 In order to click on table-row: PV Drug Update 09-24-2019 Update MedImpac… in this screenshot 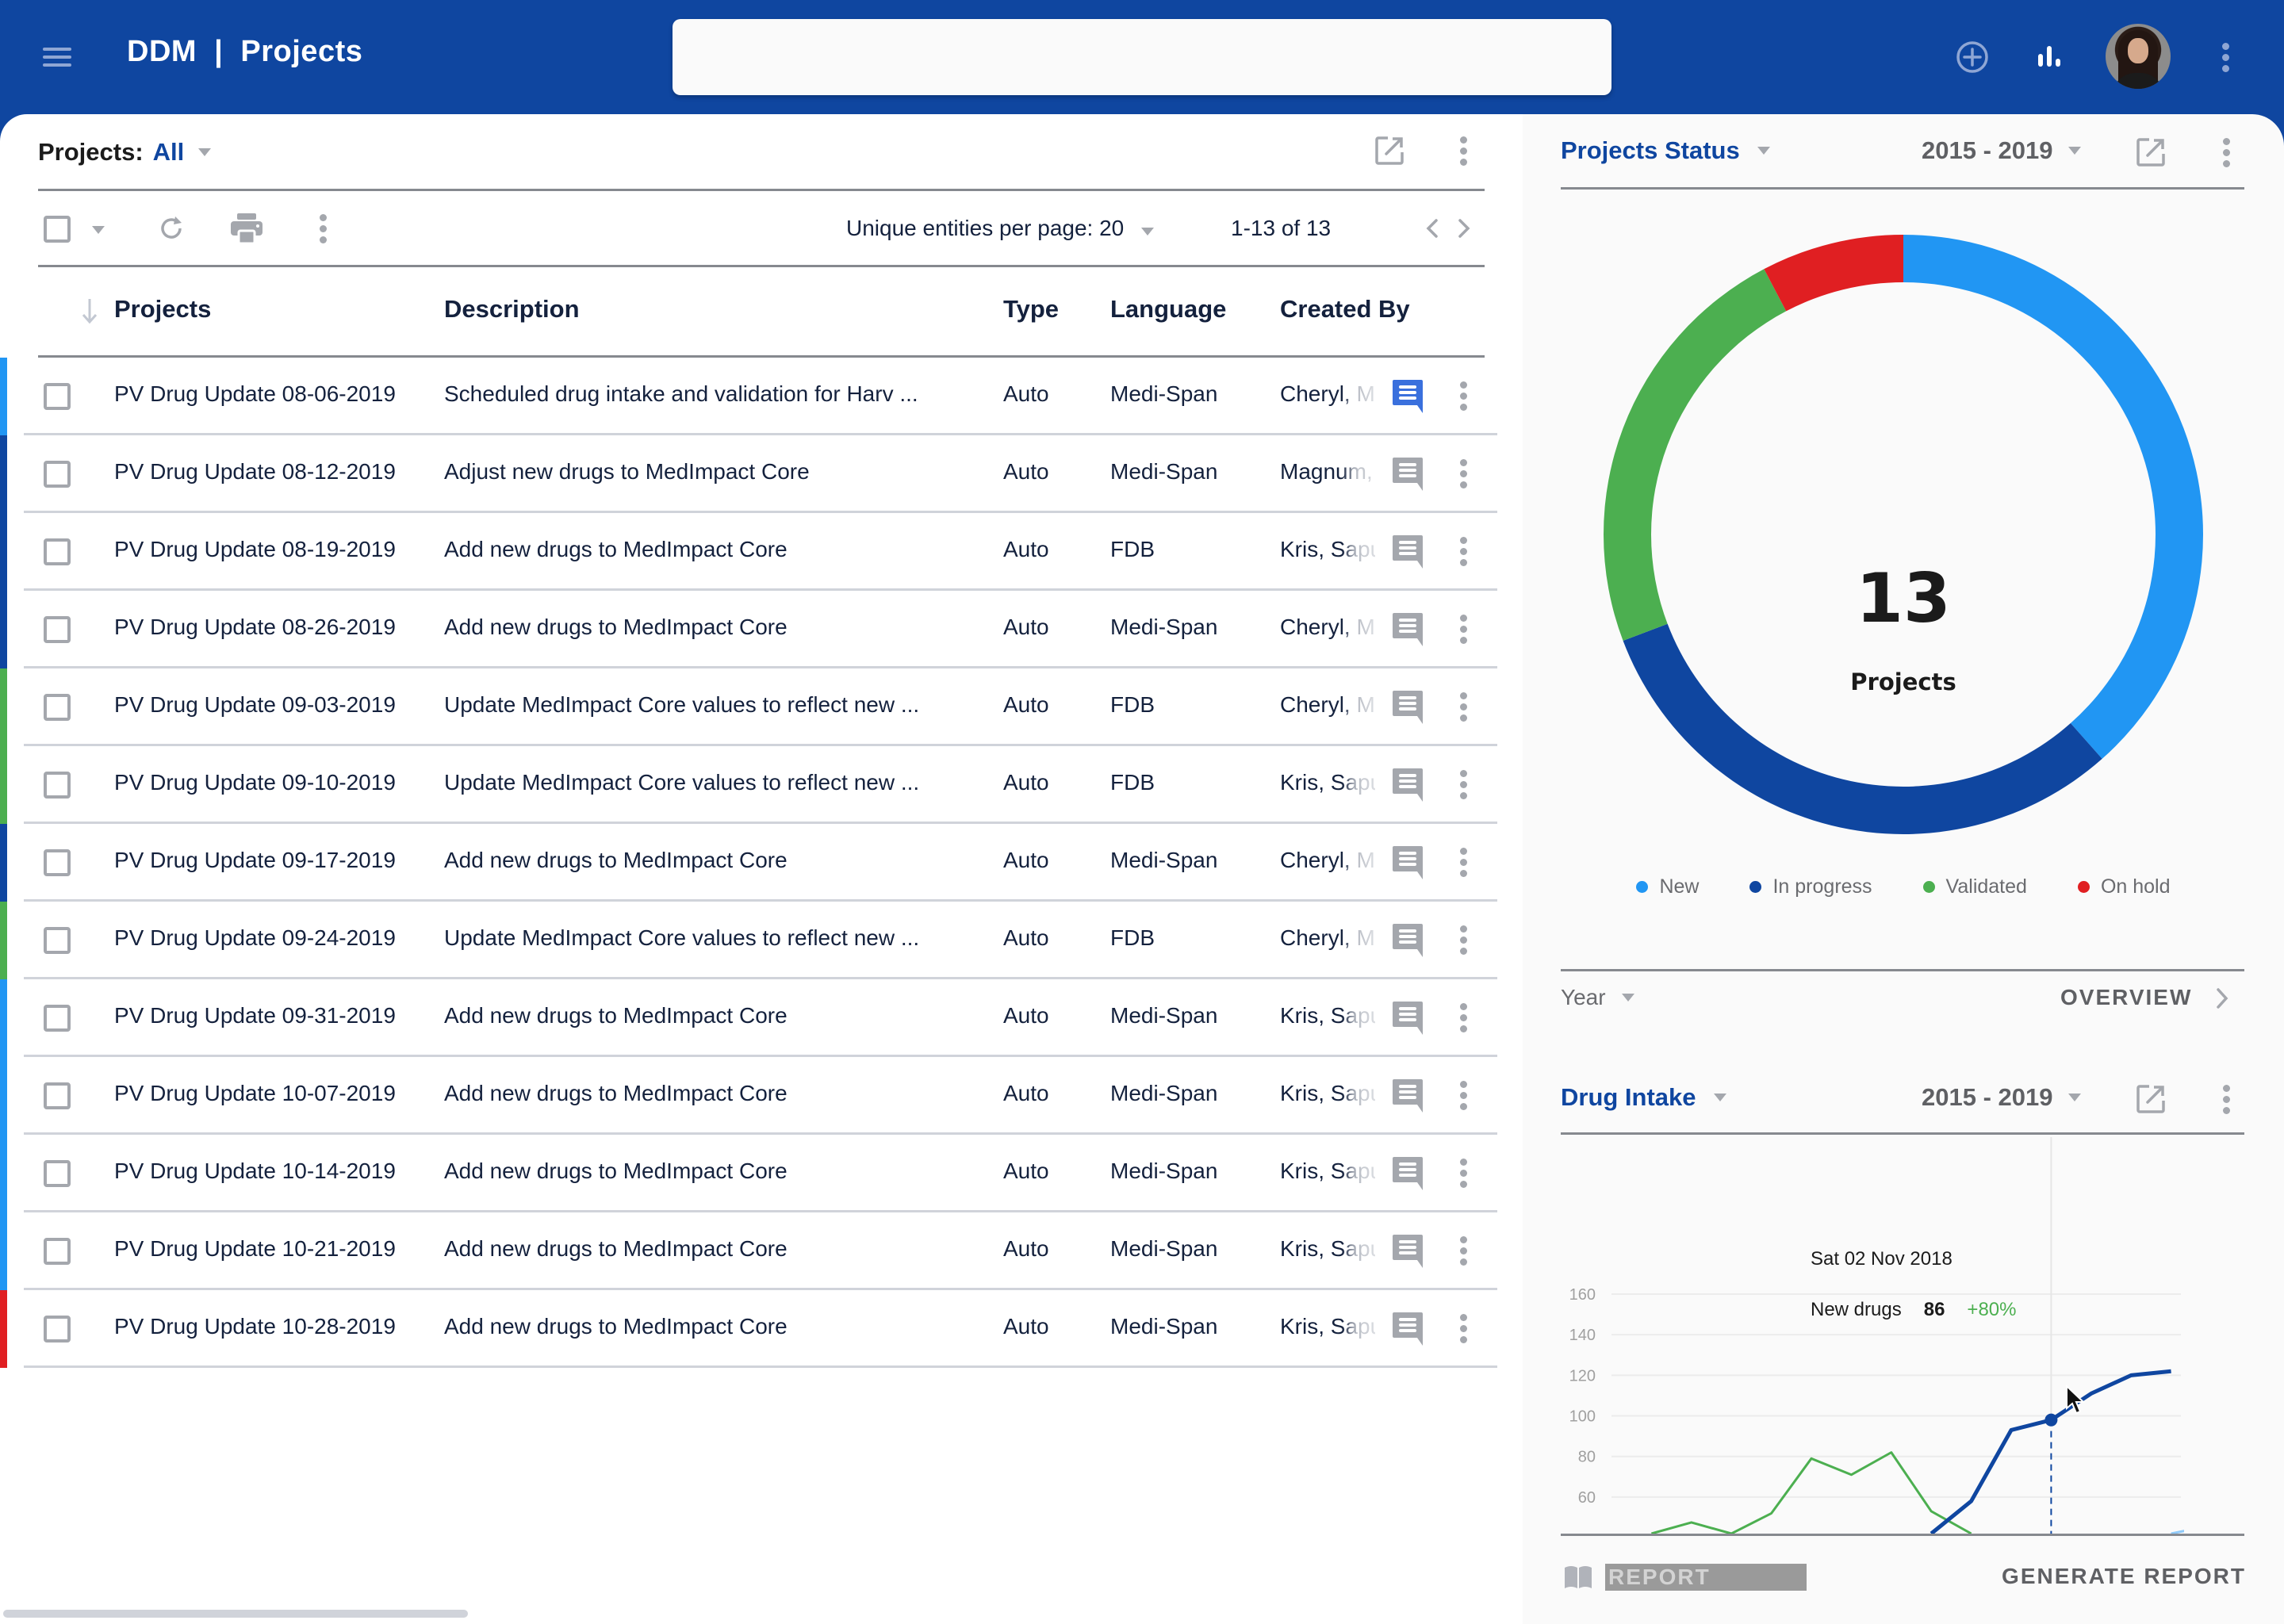, I will do `click(748, 940)`.